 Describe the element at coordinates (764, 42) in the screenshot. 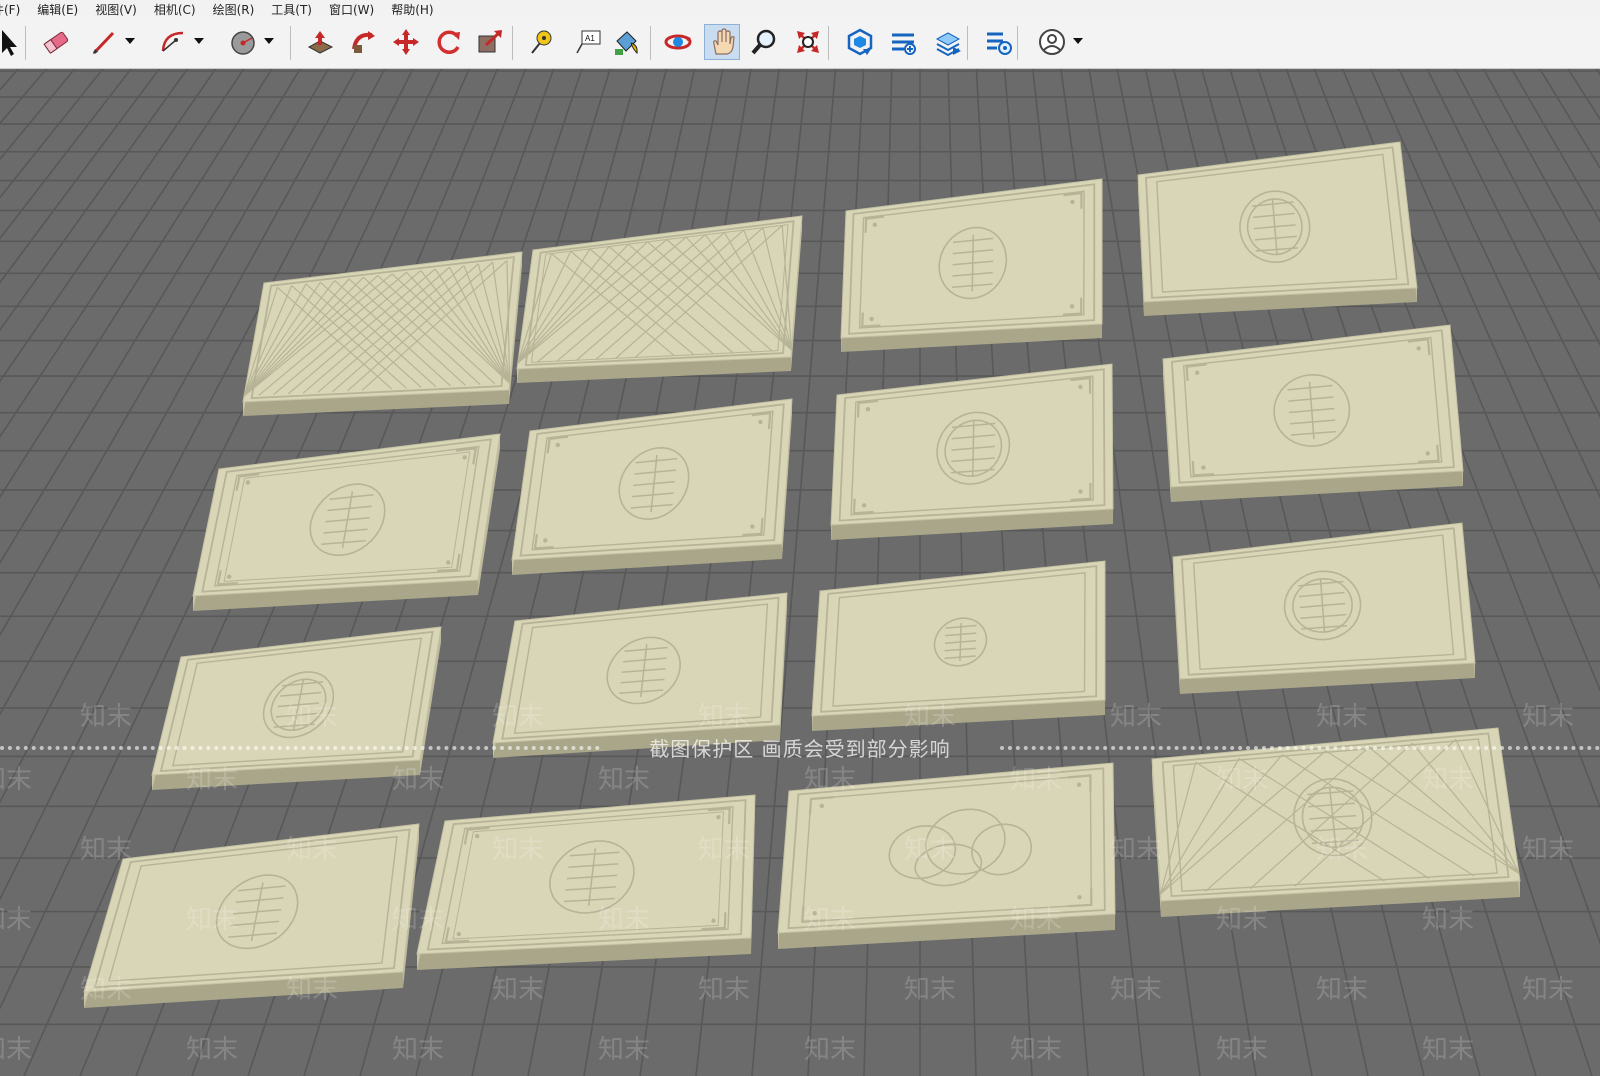

I see `zoom-tool` at that location.